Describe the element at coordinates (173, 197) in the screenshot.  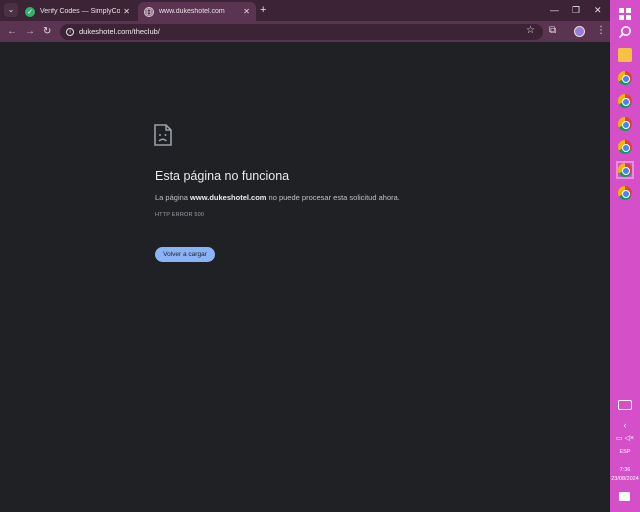
I see `error-desc-prefix: La página` at that location.